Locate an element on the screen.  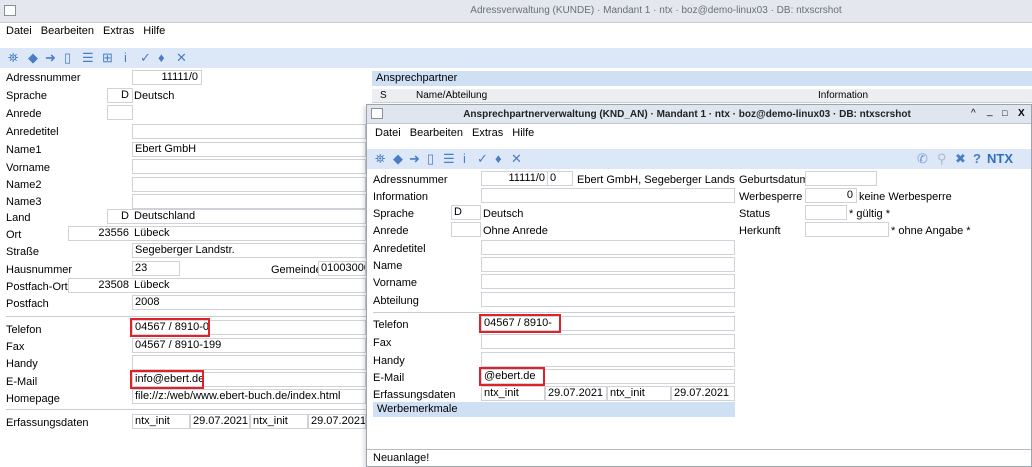
dlg-anrede-field is located at coordinates (466, 229).